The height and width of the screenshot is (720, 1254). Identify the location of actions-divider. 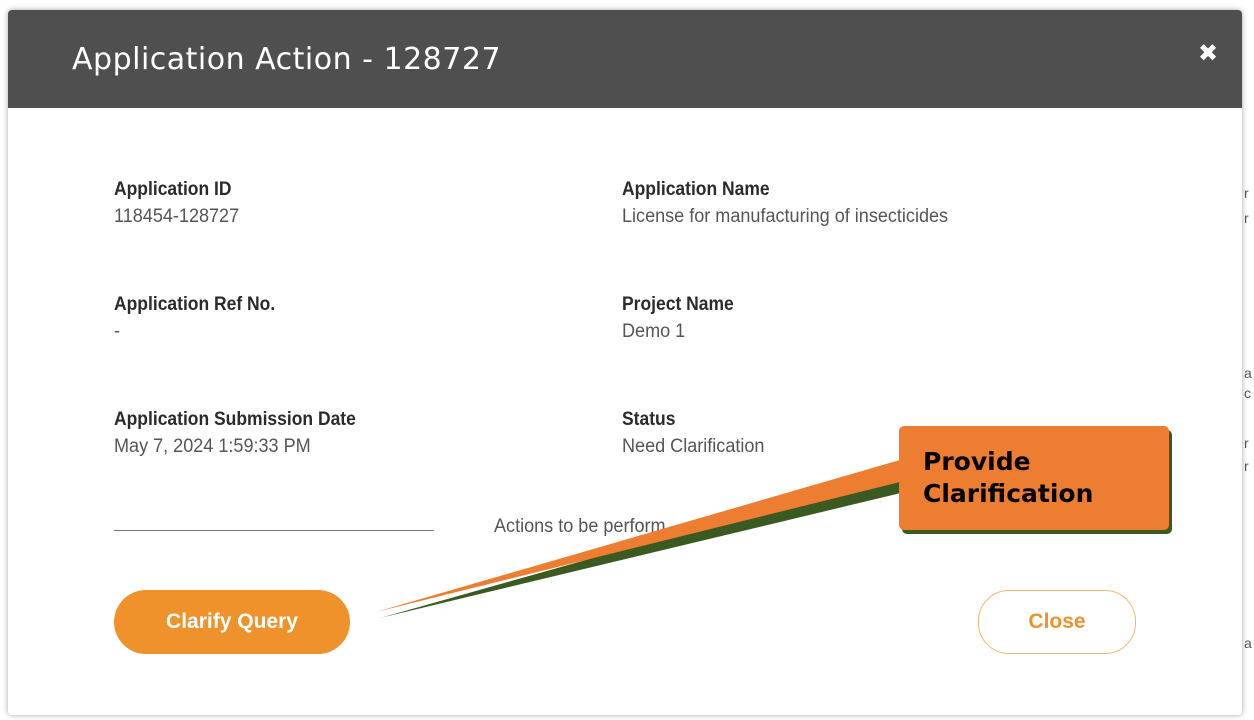
(274, 530).